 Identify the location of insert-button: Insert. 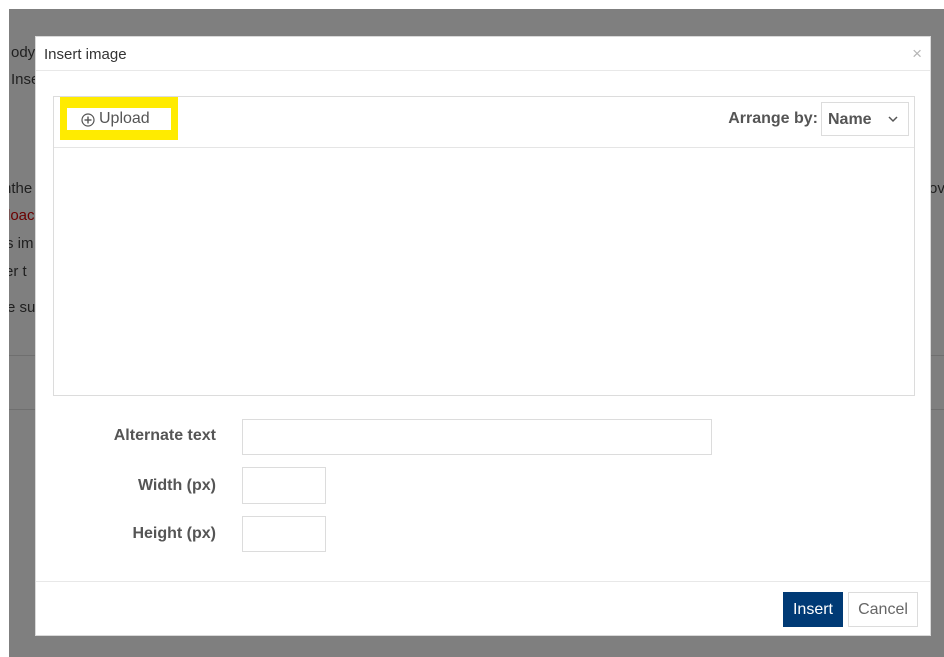
(813, 609).